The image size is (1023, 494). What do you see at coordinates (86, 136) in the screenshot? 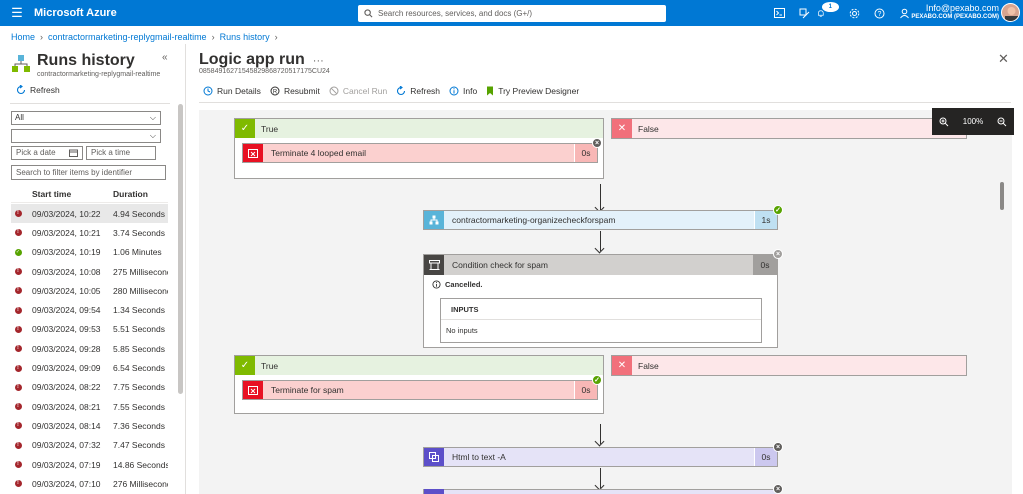
I see `secondary-filter-dropdown: ⌵` at bounding box center [86, 136].